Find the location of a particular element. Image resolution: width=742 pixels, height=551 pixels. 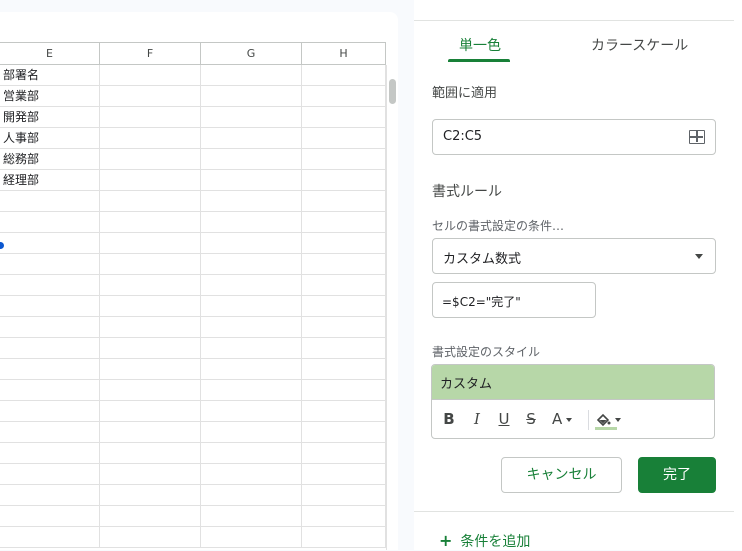

bold-button: B is located at coordinates (449, 419).